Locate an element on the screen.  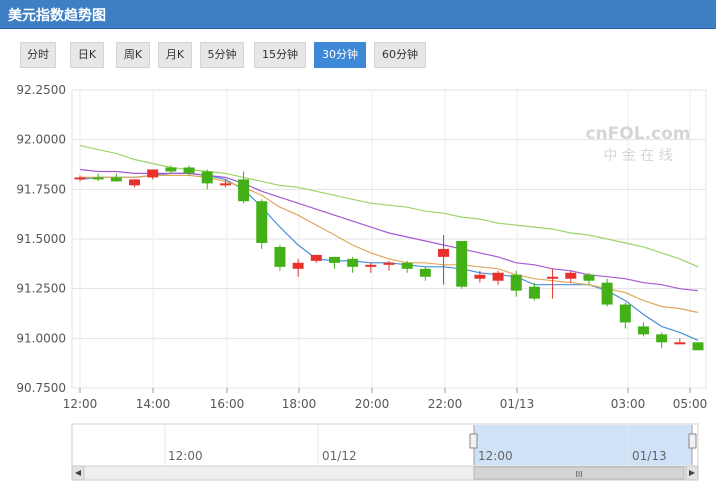
x-tick-label: 18:00 is located at coordinates (299, 404).